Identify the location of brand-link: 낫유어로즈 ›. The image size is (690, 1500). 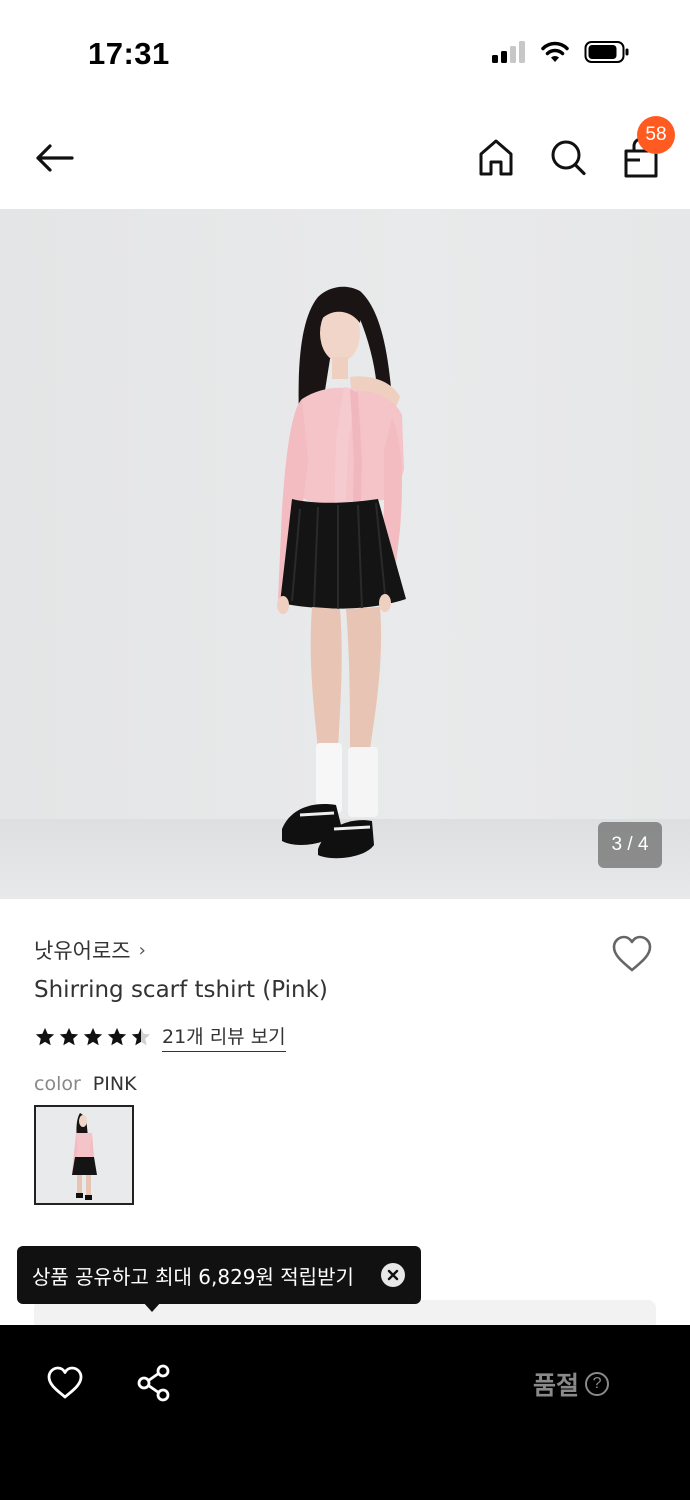
(90, 950).